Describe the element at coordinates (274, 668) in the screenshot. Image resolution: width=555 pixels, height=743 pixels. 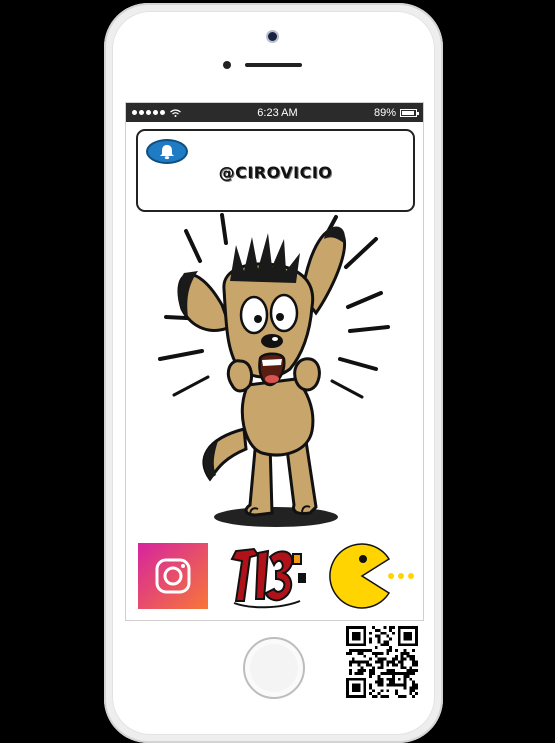
I see `home-button` at that location.